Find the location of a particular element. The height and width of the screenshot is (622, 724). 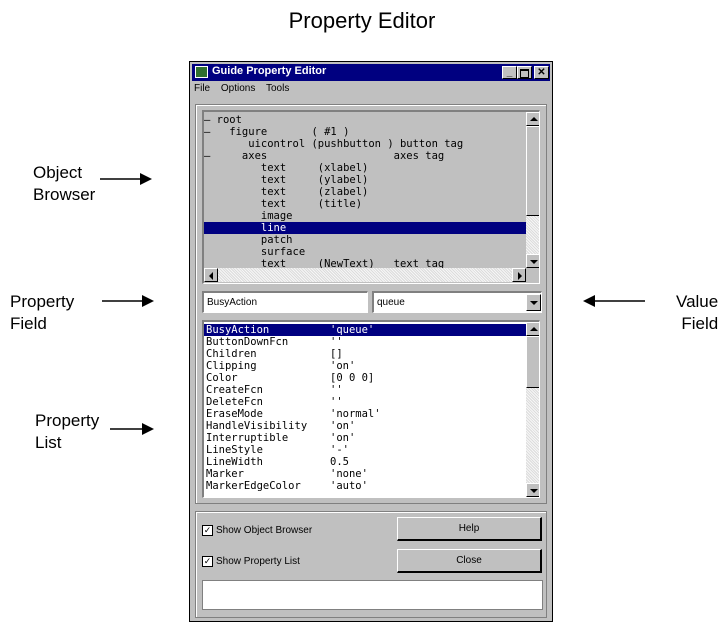

arrow-up-icon is located at coordinates (534, 119).